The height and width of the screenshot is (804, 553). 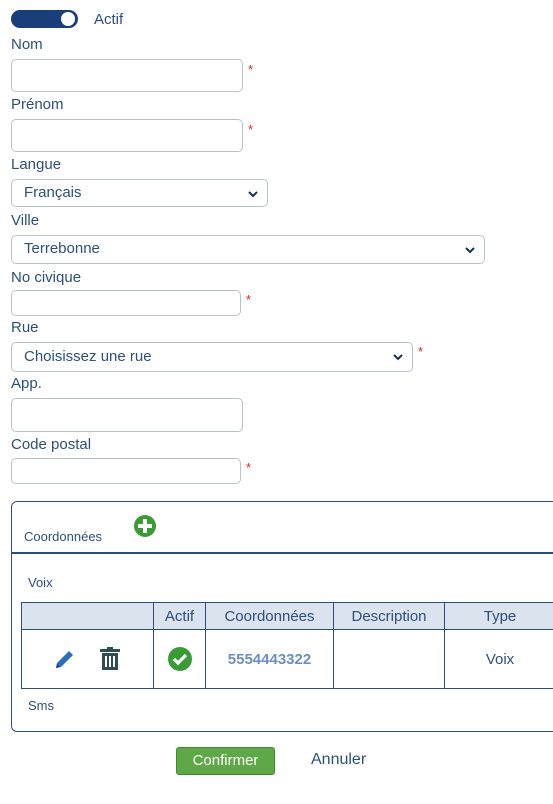 What do you see at coordinates (498, 616) in the screenshot?
I see `header-type: Type` at bounding box center [498, 616].